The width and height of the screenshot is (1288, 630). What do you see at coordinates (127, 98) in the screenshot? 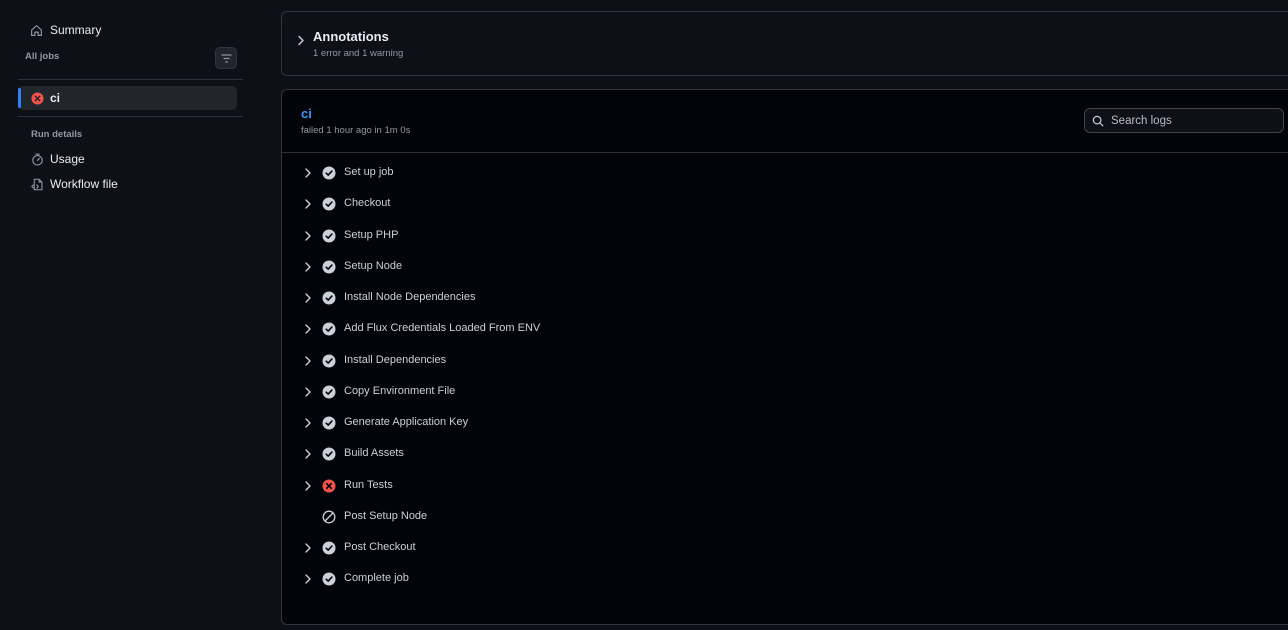
I see `sidebar-job-ci: ci` at bounding box center [127, 98].